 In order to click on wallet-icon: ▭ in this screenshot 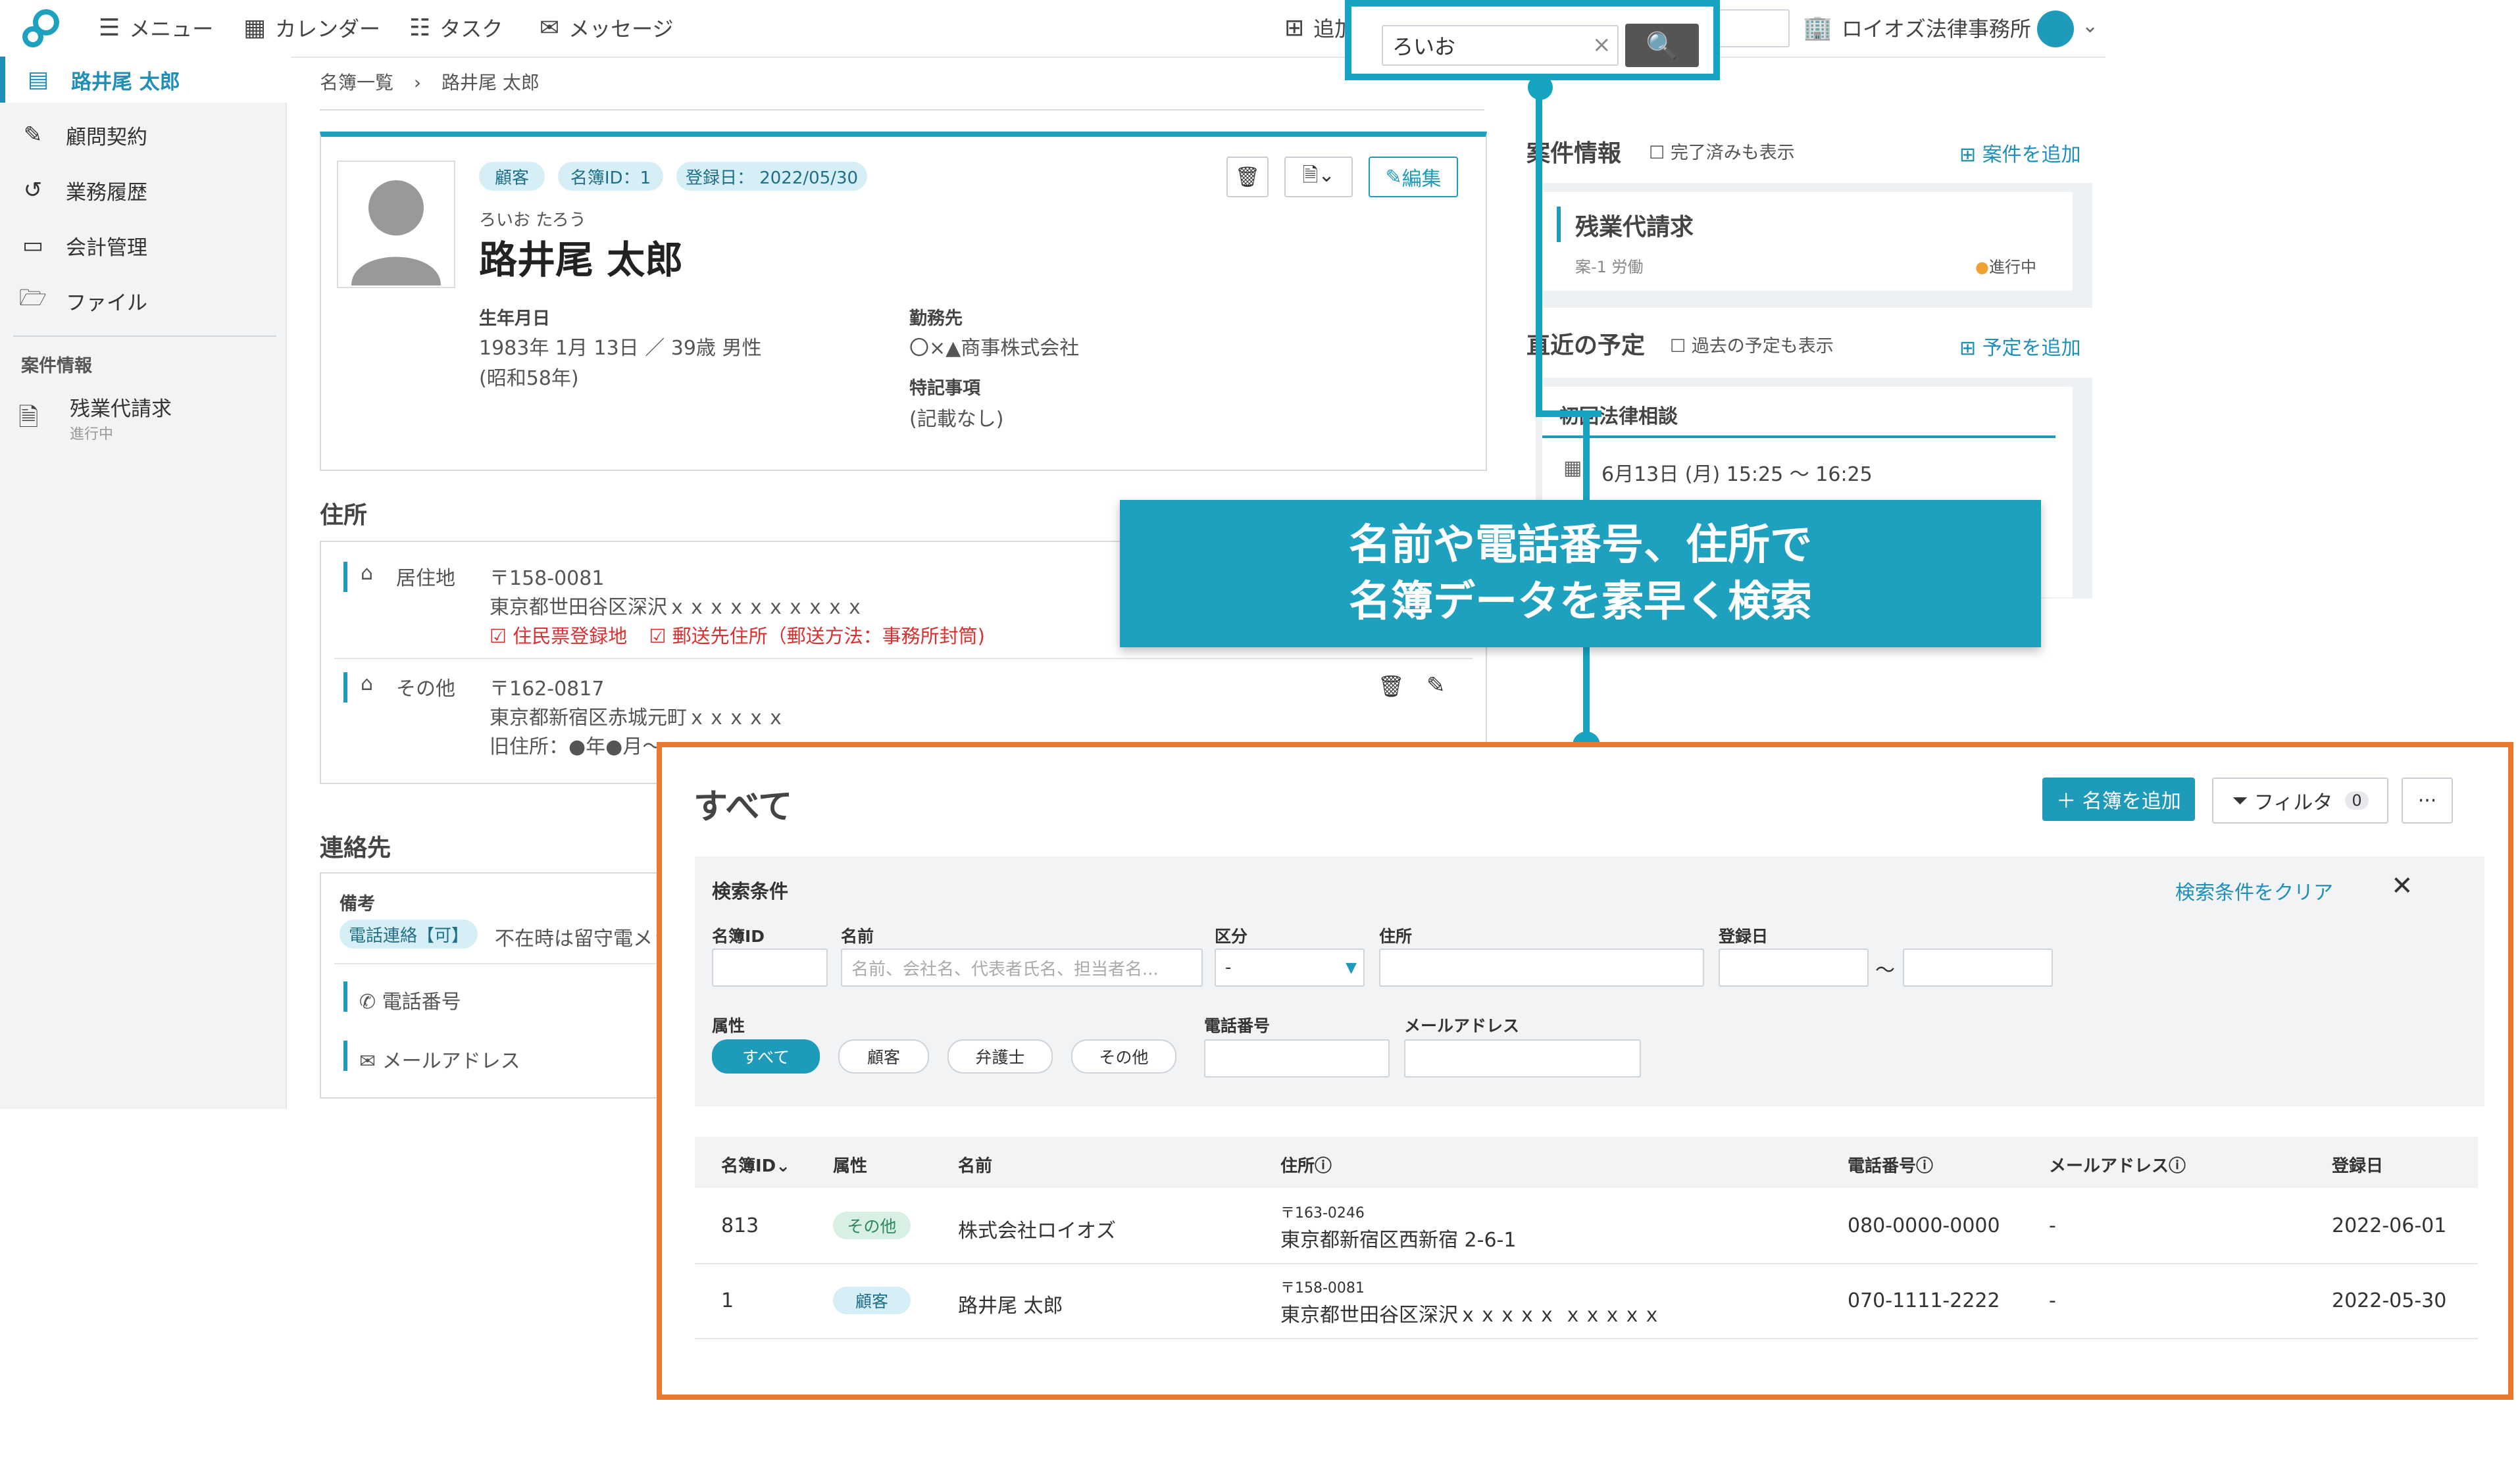, I will do `click(33, 245)`.